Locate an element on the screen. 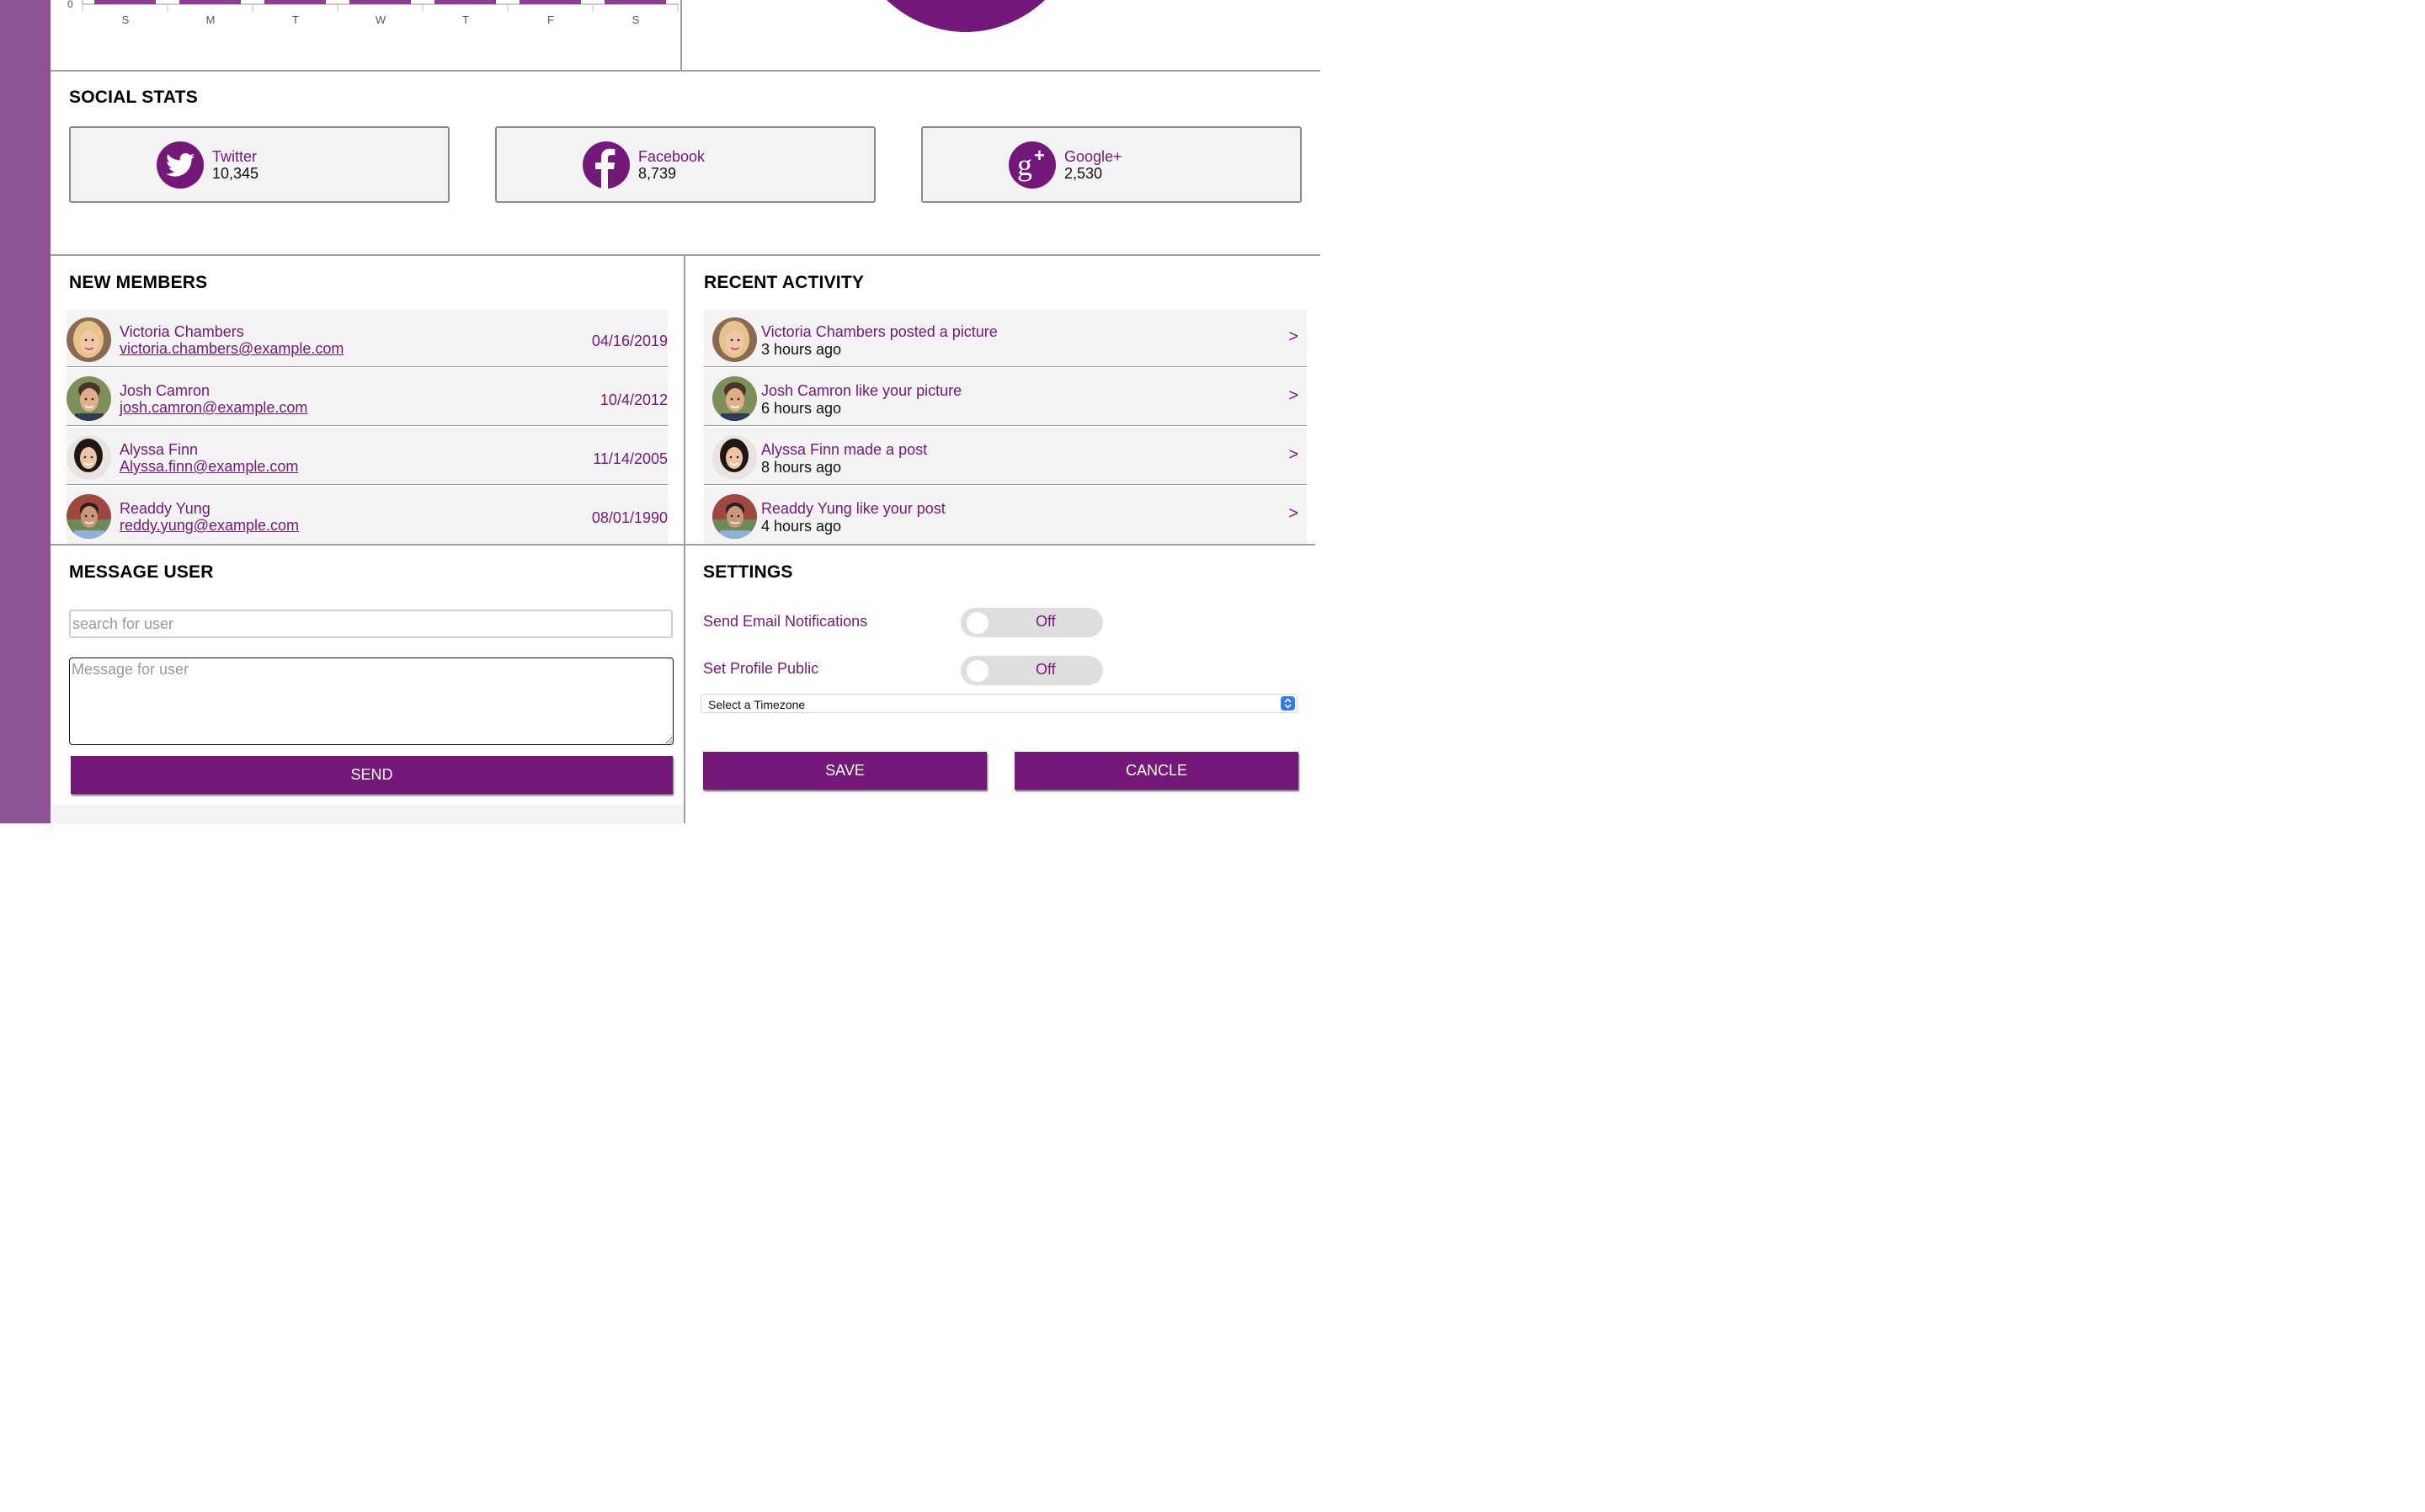 The width and height of the screenshot is (2425, 1512). member-email-link: josh.camron@example.com is located at coordinates (213, 408).